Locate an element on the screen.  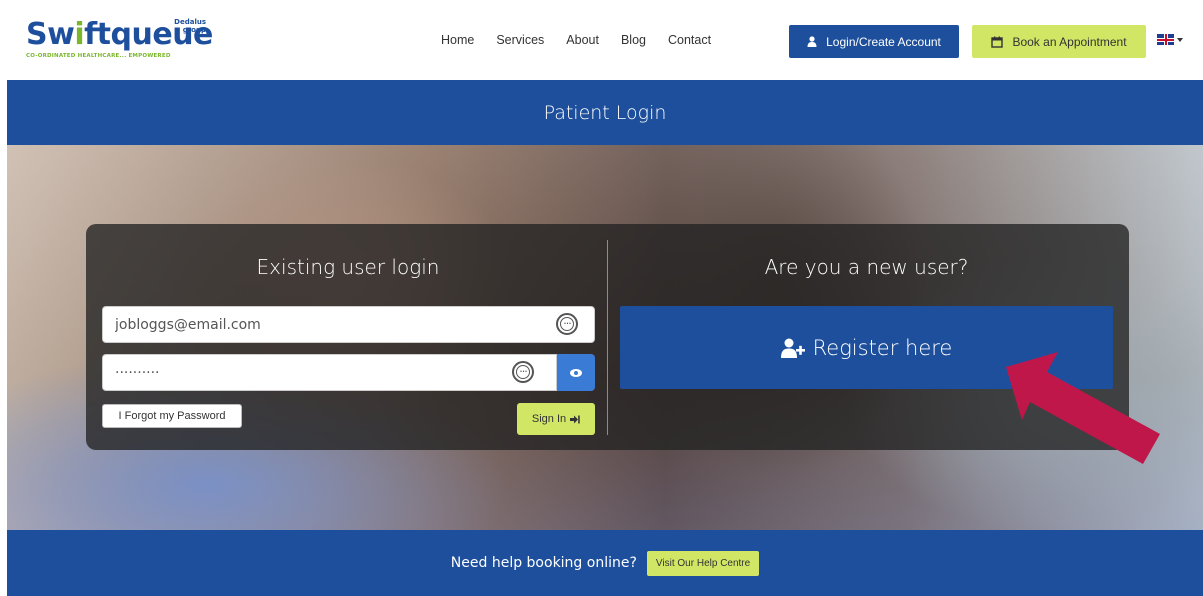
panel-divider is located at coordinates (607, 337).